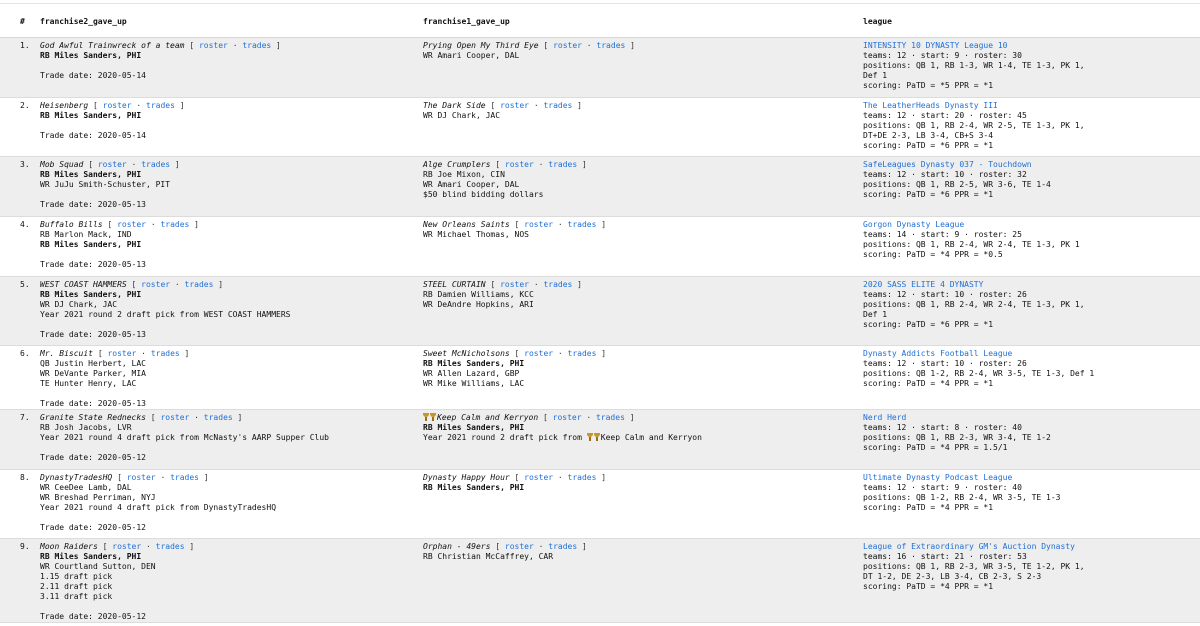 This screenshot has width=1200, height=626. I want to click on franchise1-team-name: Keep Calm and Kerryon, so click(488, 417).